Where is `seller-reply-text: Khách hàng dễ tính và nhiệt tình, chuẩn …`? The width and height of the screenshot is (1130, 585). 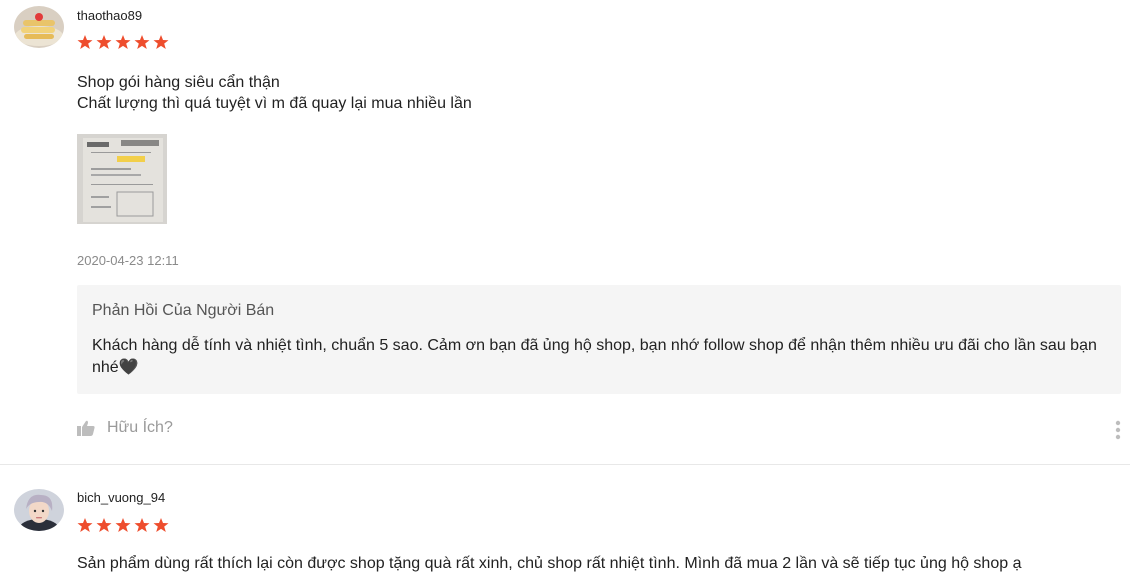
seller-reply-text: Khách hàng dễ tính và nhiệt tình, chuẩn … is located at coordinates (594, 356).